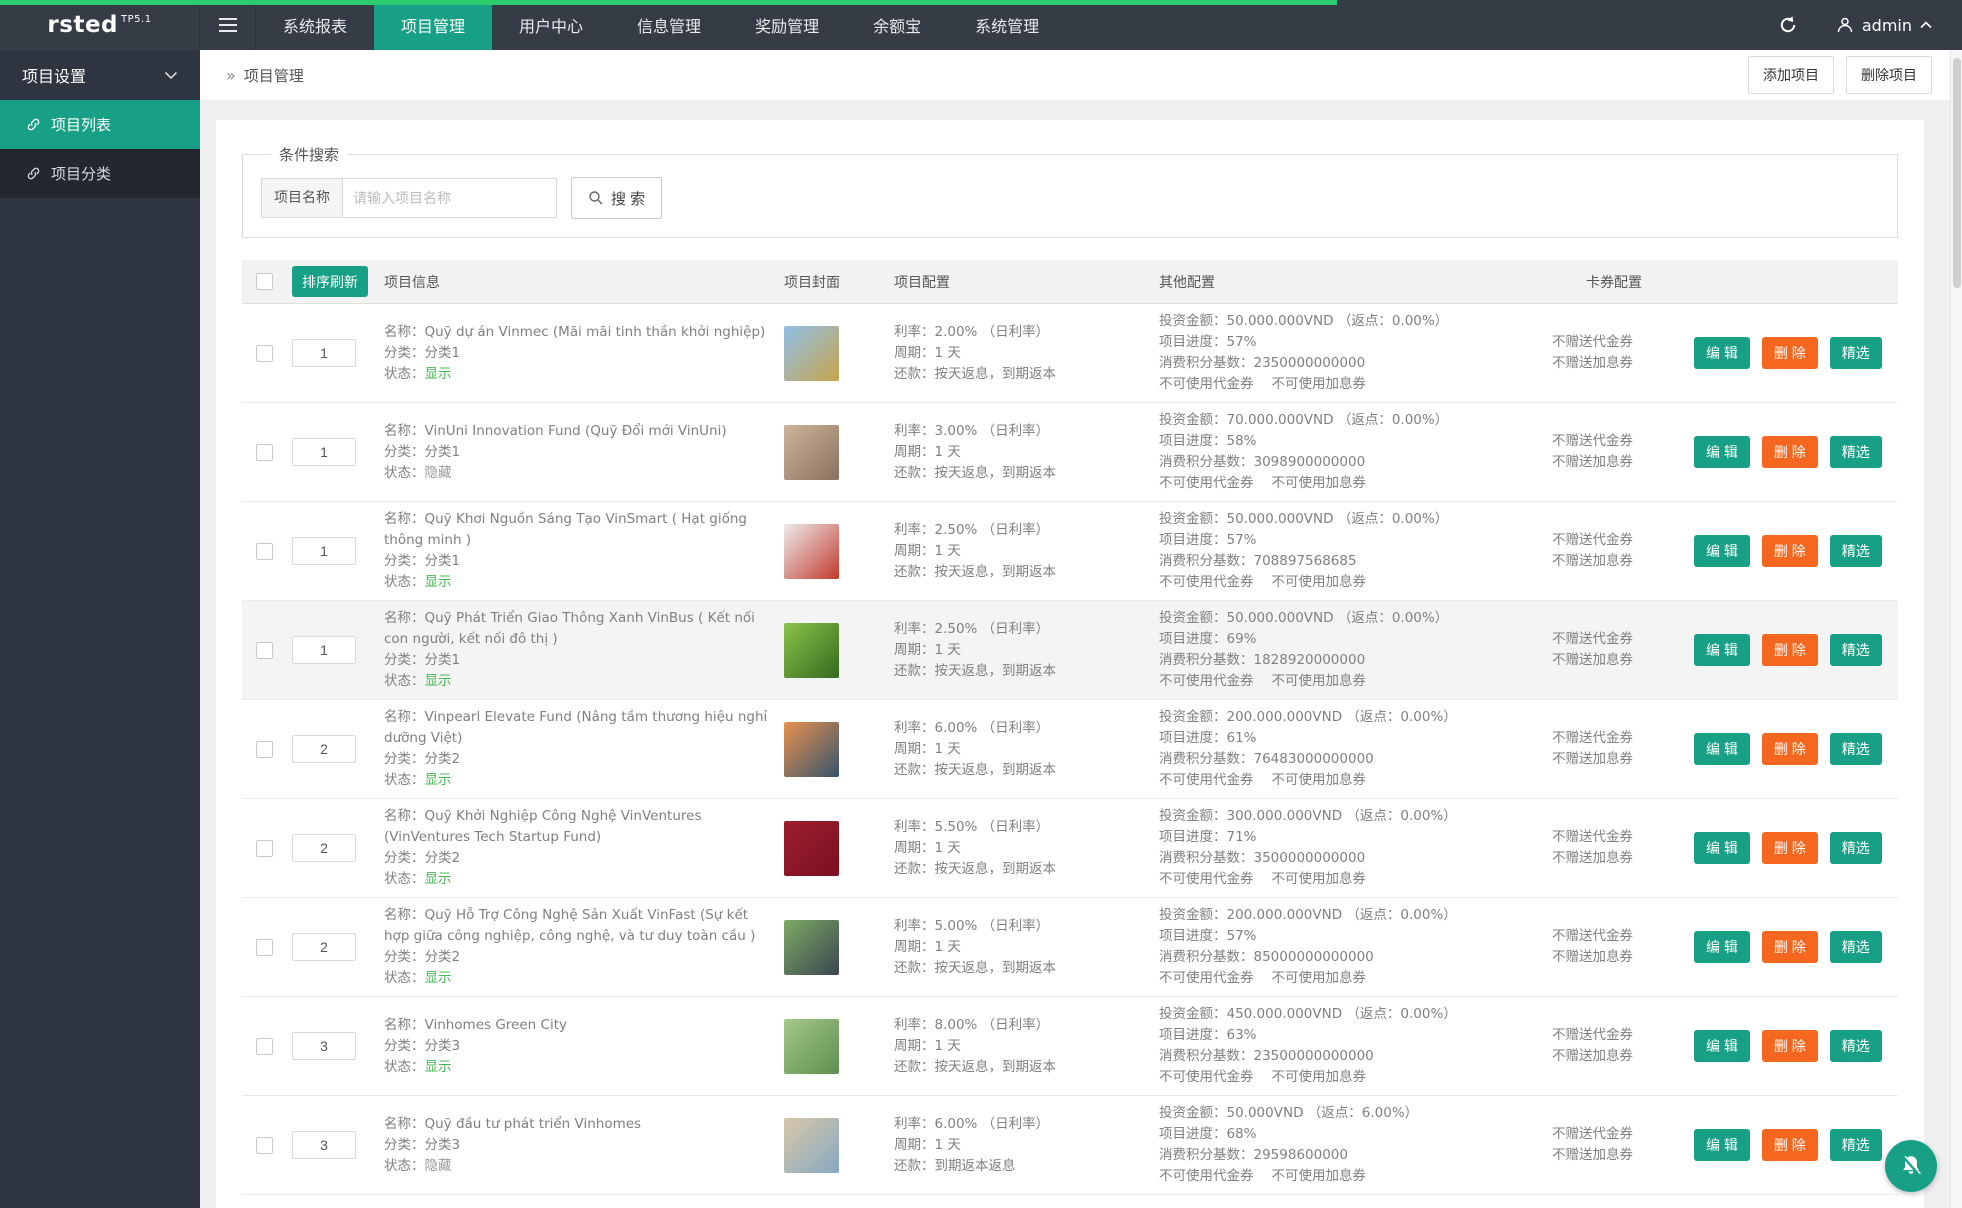 The height and width of the screenshot is (1208, 1962). What do you see at coordinates (100, 124) in the screenshot?
I see `sidebar-item-project-list: 项目列表` at bounding box center [100, 124].